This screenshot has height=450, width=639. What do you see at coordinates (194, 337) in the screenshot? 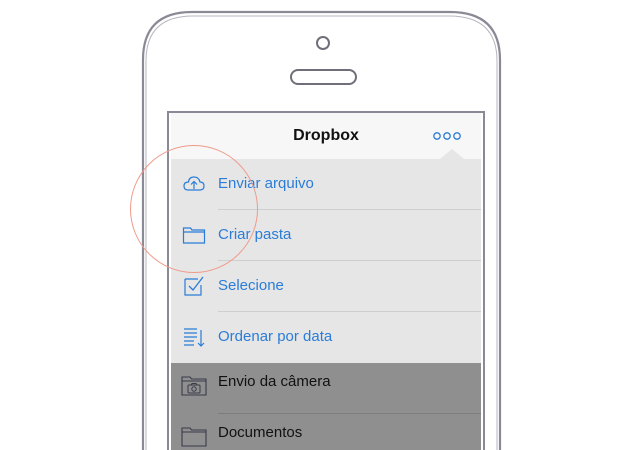
I see `sort-list-icon` at bounding box center [194, 337].